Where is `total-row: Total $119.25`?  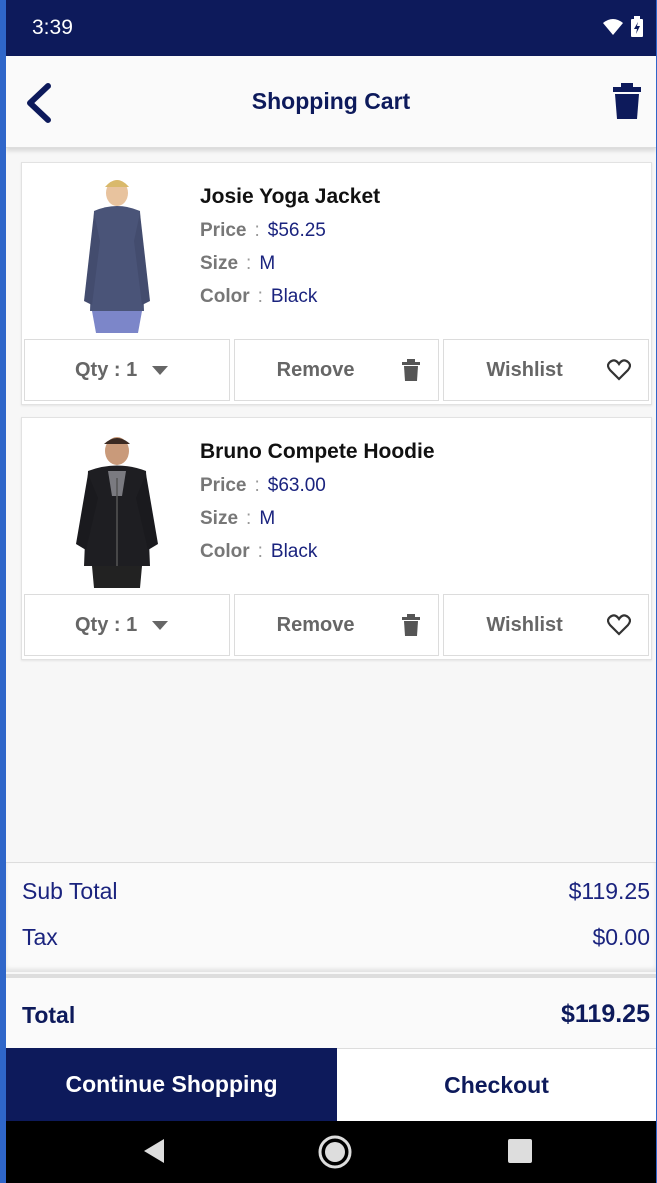
total-row: Total $119.25 is located at coordinates (331, 1011).